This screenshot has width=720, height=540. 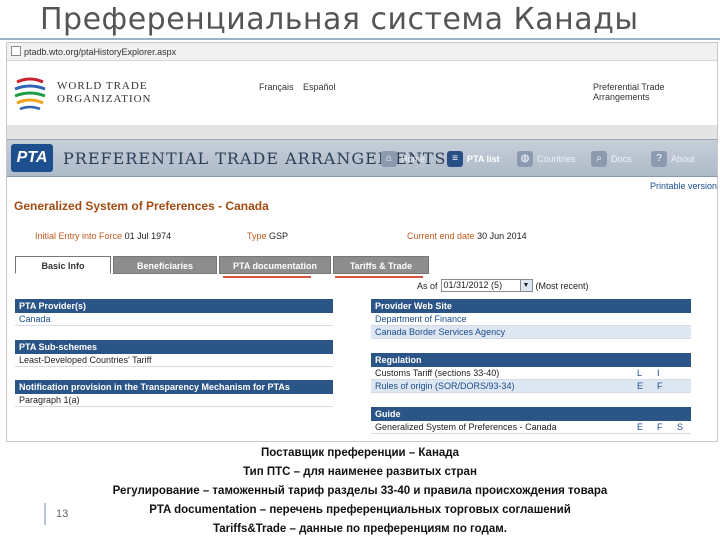 What do you see at coordinates (639, 373) in the screenshot?
I see `doc-link-l: L` at bounding box center [639, 373].